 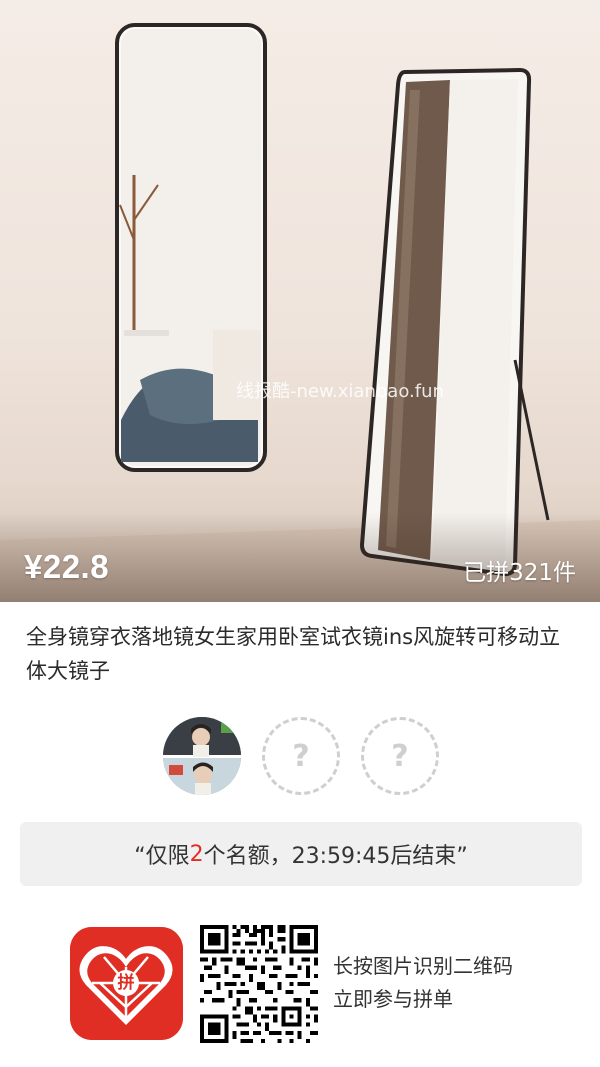 What do you see at coordinates (196, 854) in the screenshot?
I see `quota-count: 2` at bounding box center [196, 854].